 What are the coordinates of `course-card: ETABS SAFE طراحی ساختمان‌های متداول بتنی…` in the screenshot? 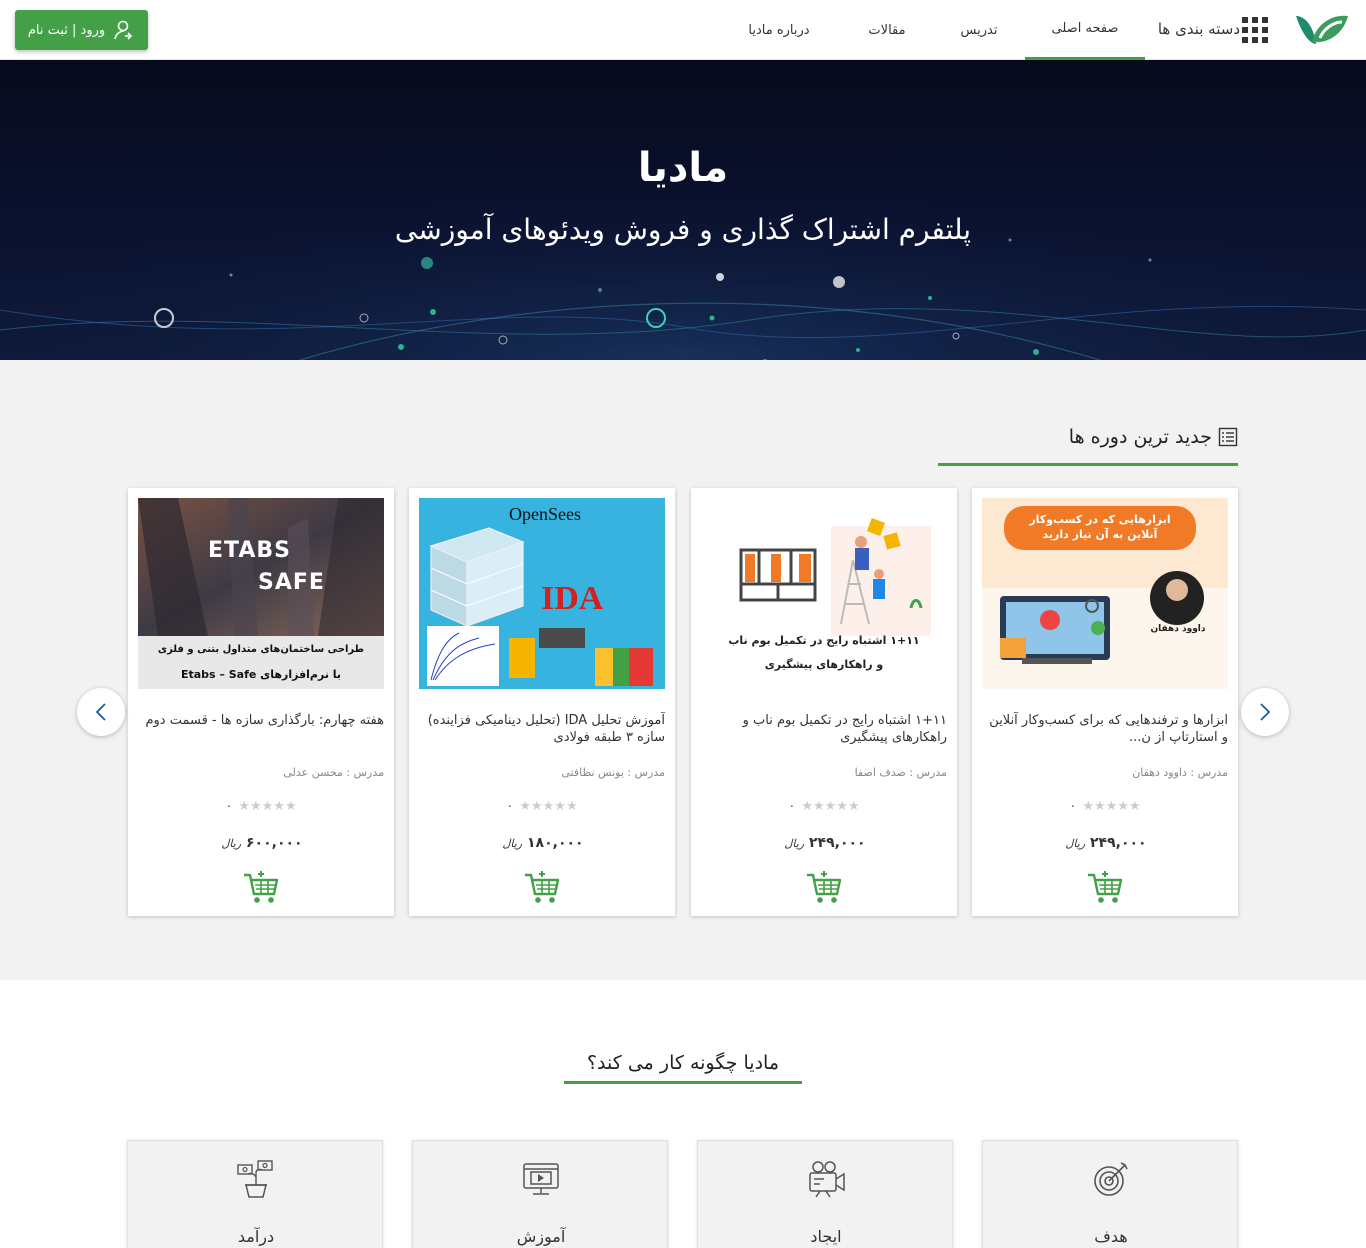 It's located at (261, 702).